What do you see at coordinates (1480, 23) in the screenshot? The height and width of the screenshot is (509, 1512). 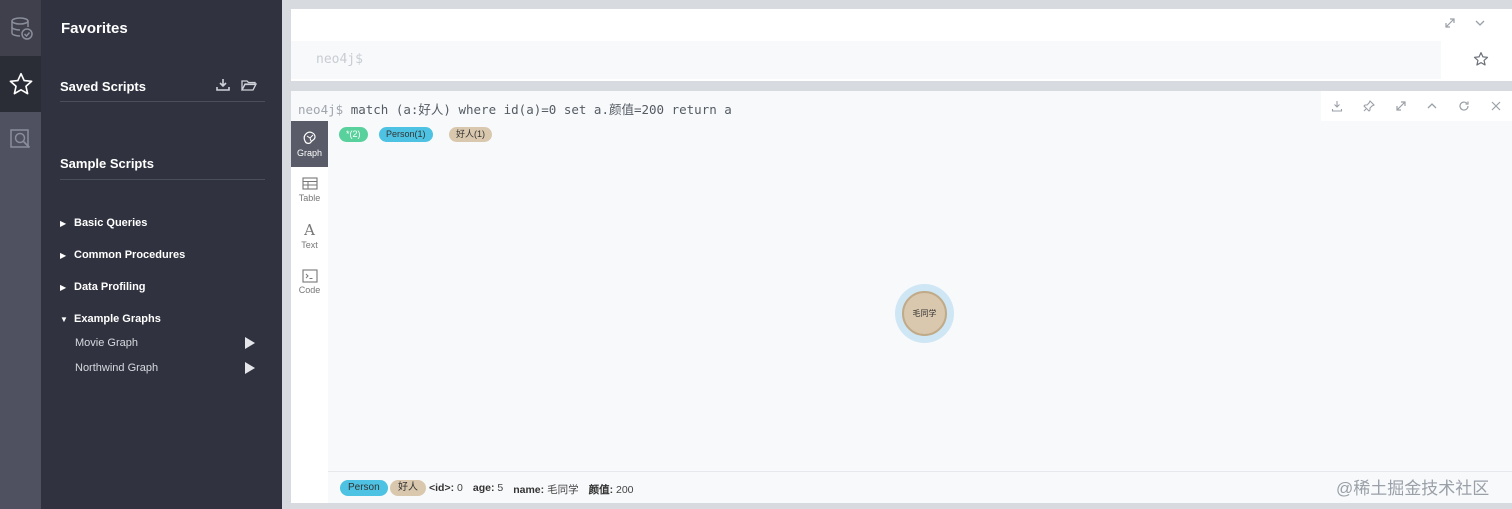 I see `chevron-down-icon` at bounding box center [1480, 23].